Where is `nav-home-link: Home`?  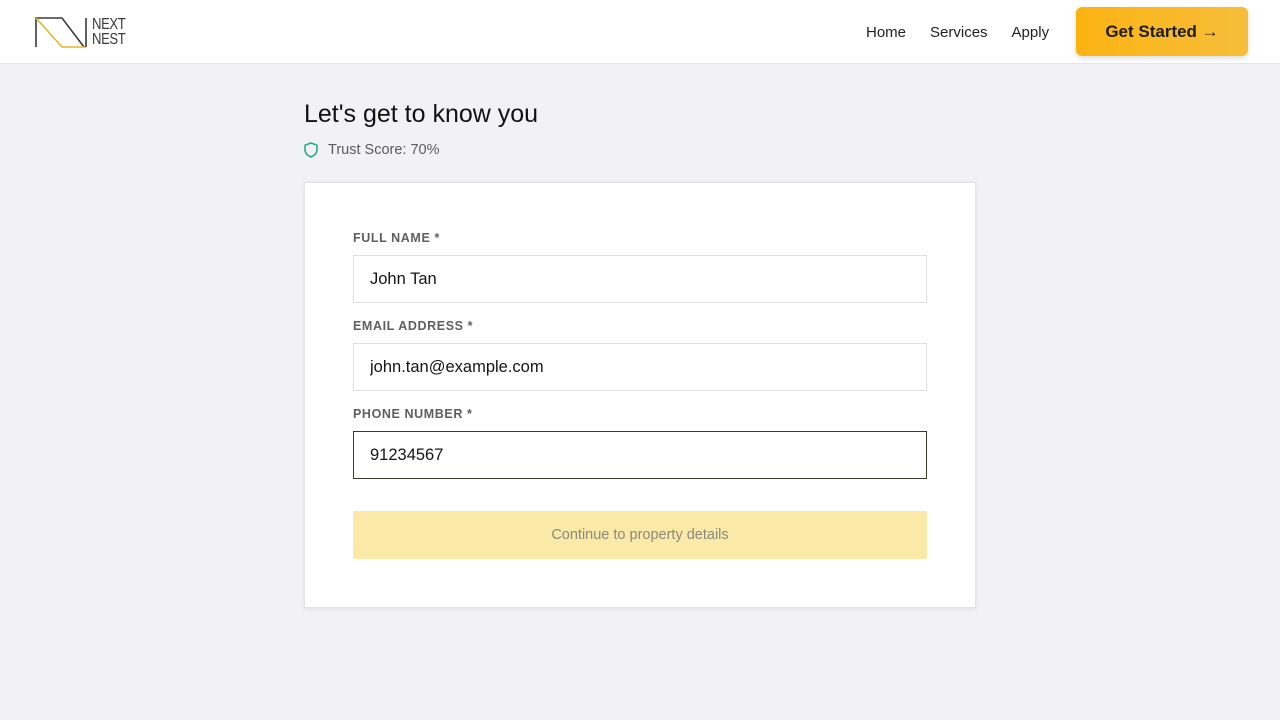 nav-home-link: Home is located at coordinates (886, 32).